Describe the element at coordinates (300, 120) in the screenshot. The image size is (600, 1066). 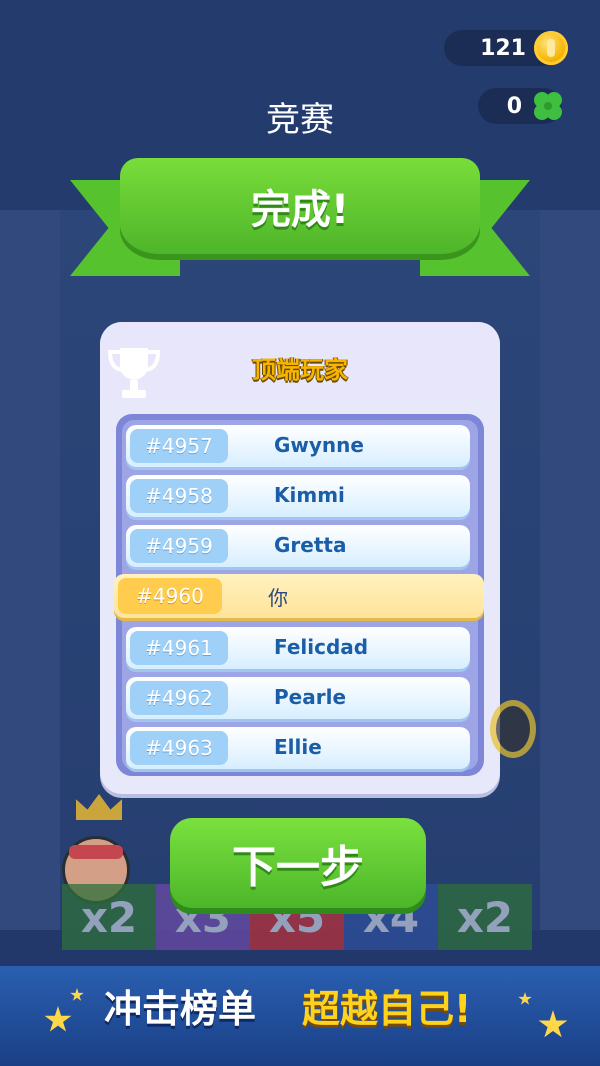
I see `screen-title: 竞赛` at that location.